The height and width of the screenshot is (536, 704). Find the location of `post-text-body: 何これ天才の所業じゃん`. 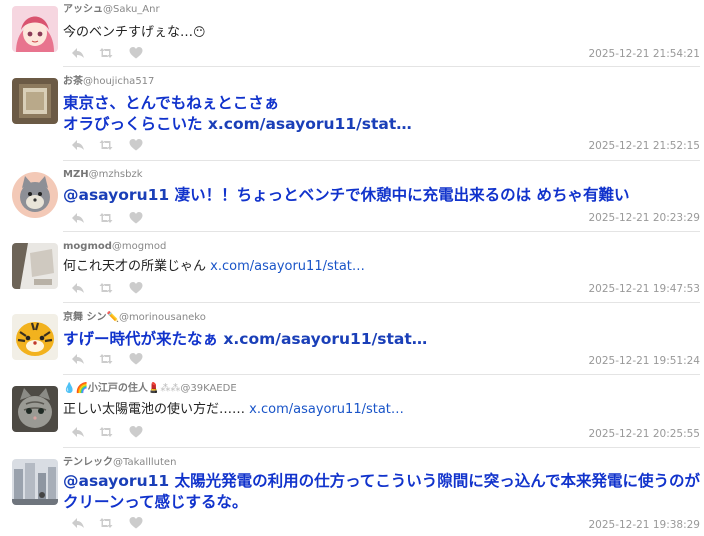

post-text-body: 何これ天才の所業じゃん is located at coordinates (137, 266).